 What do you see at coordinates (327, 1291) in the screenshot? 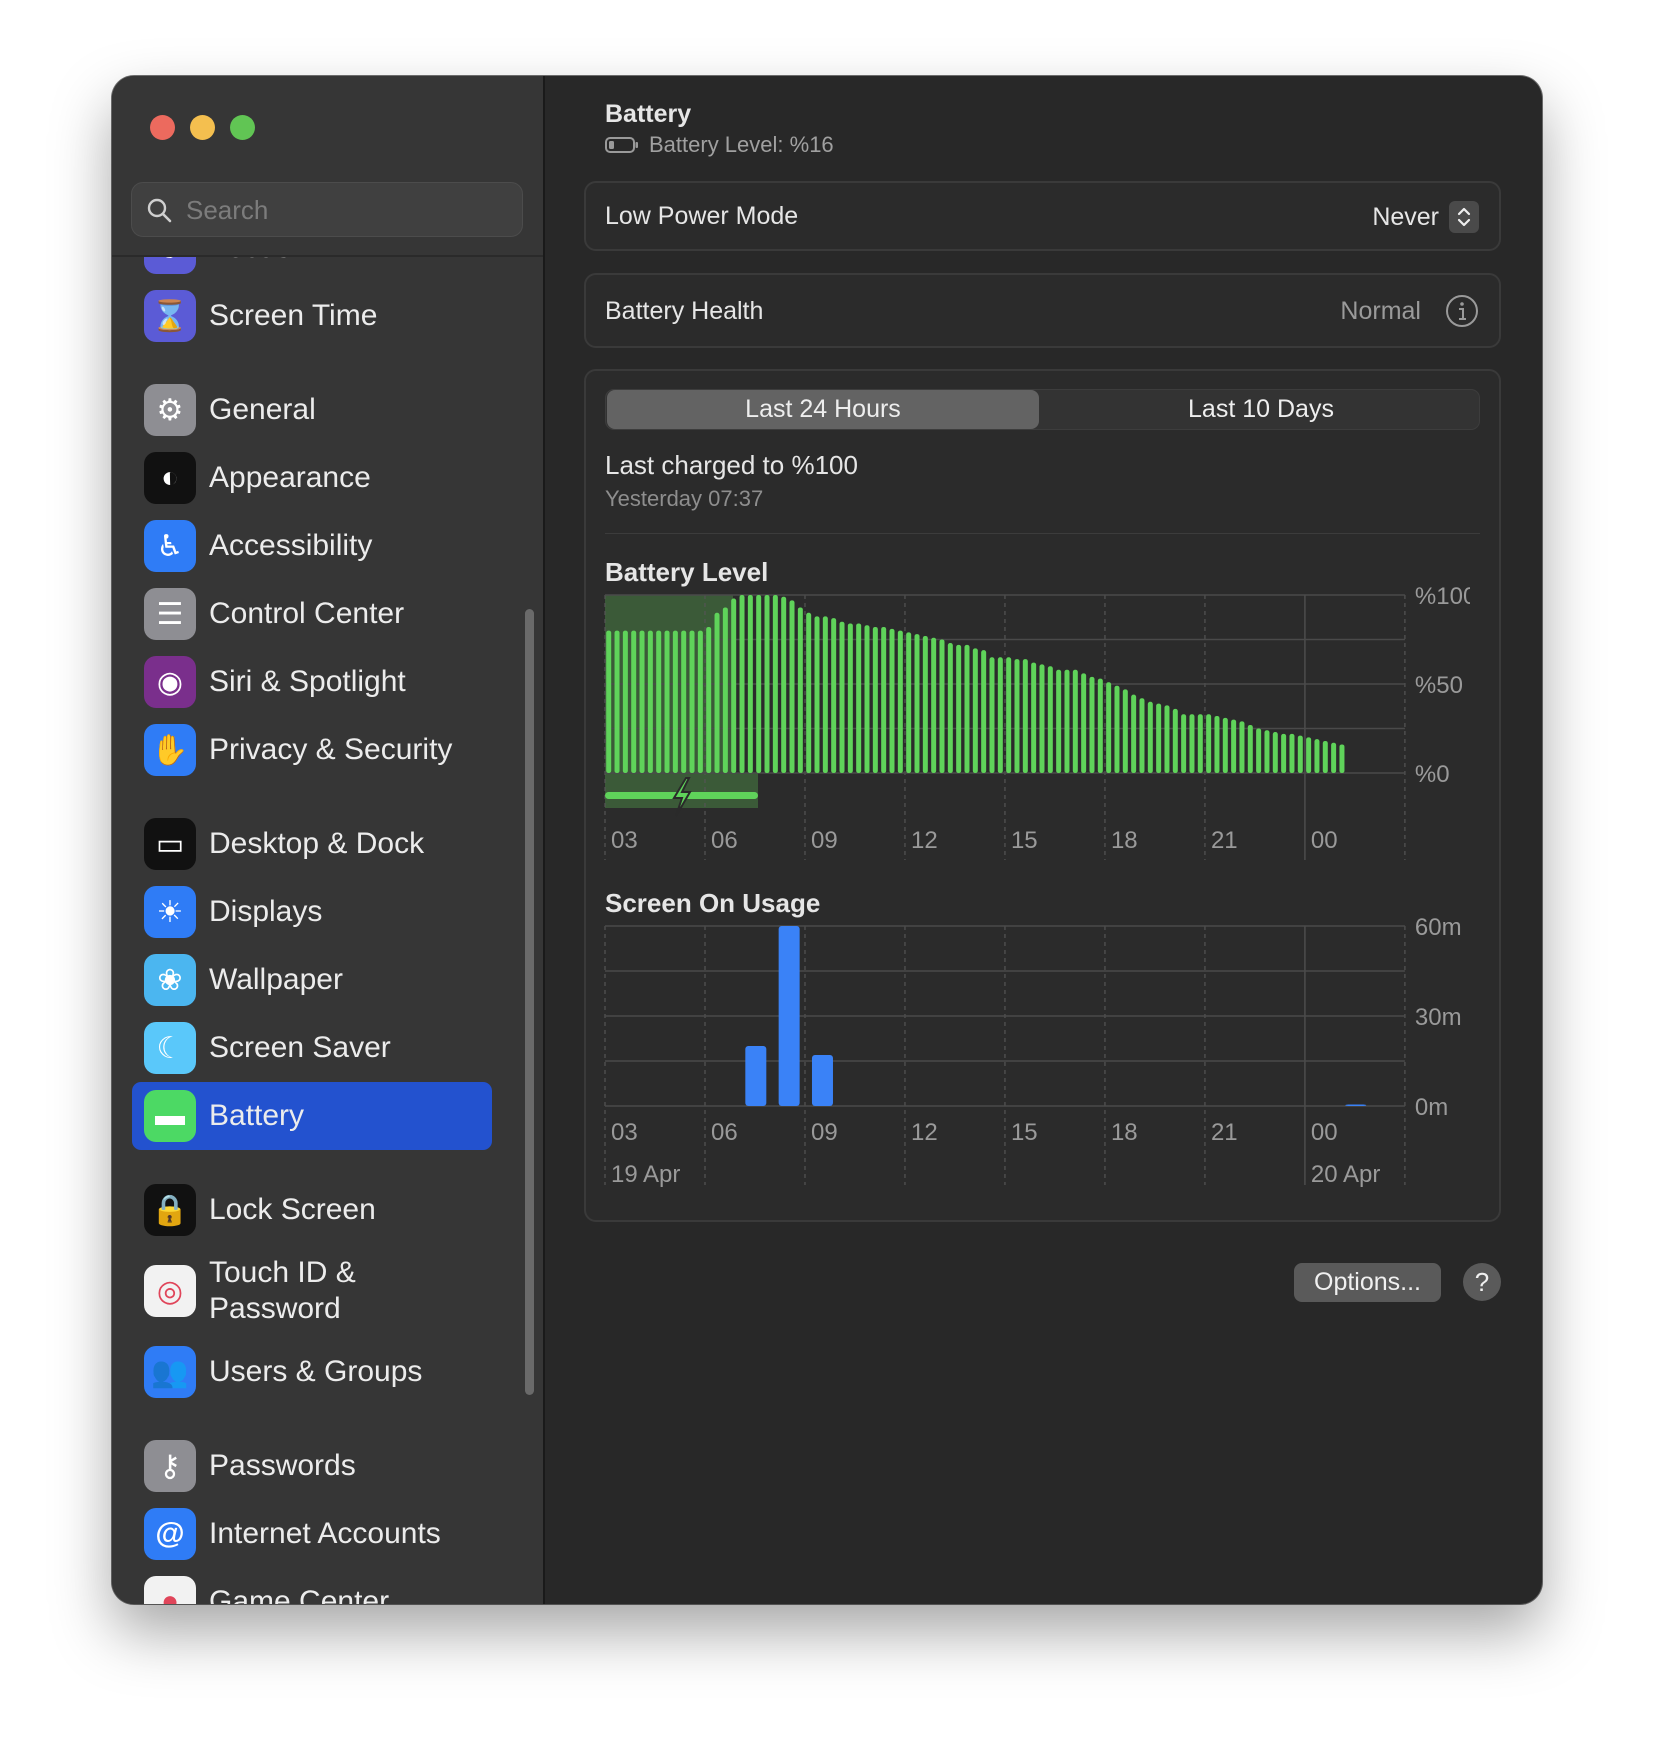
I see `sidebar-item-touch-id-password: ◎ Touch ID & Password` at bounding box center [327, 1291].